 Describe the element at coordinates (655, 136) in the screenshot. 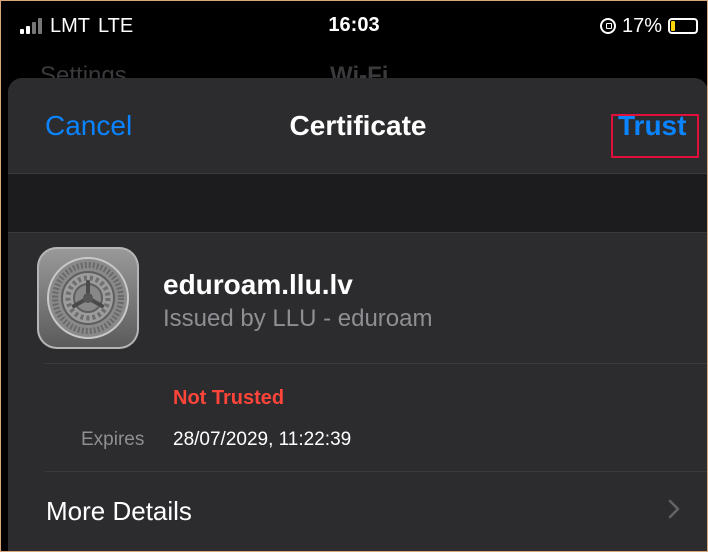

I see `trust-highlight-box` at that location.